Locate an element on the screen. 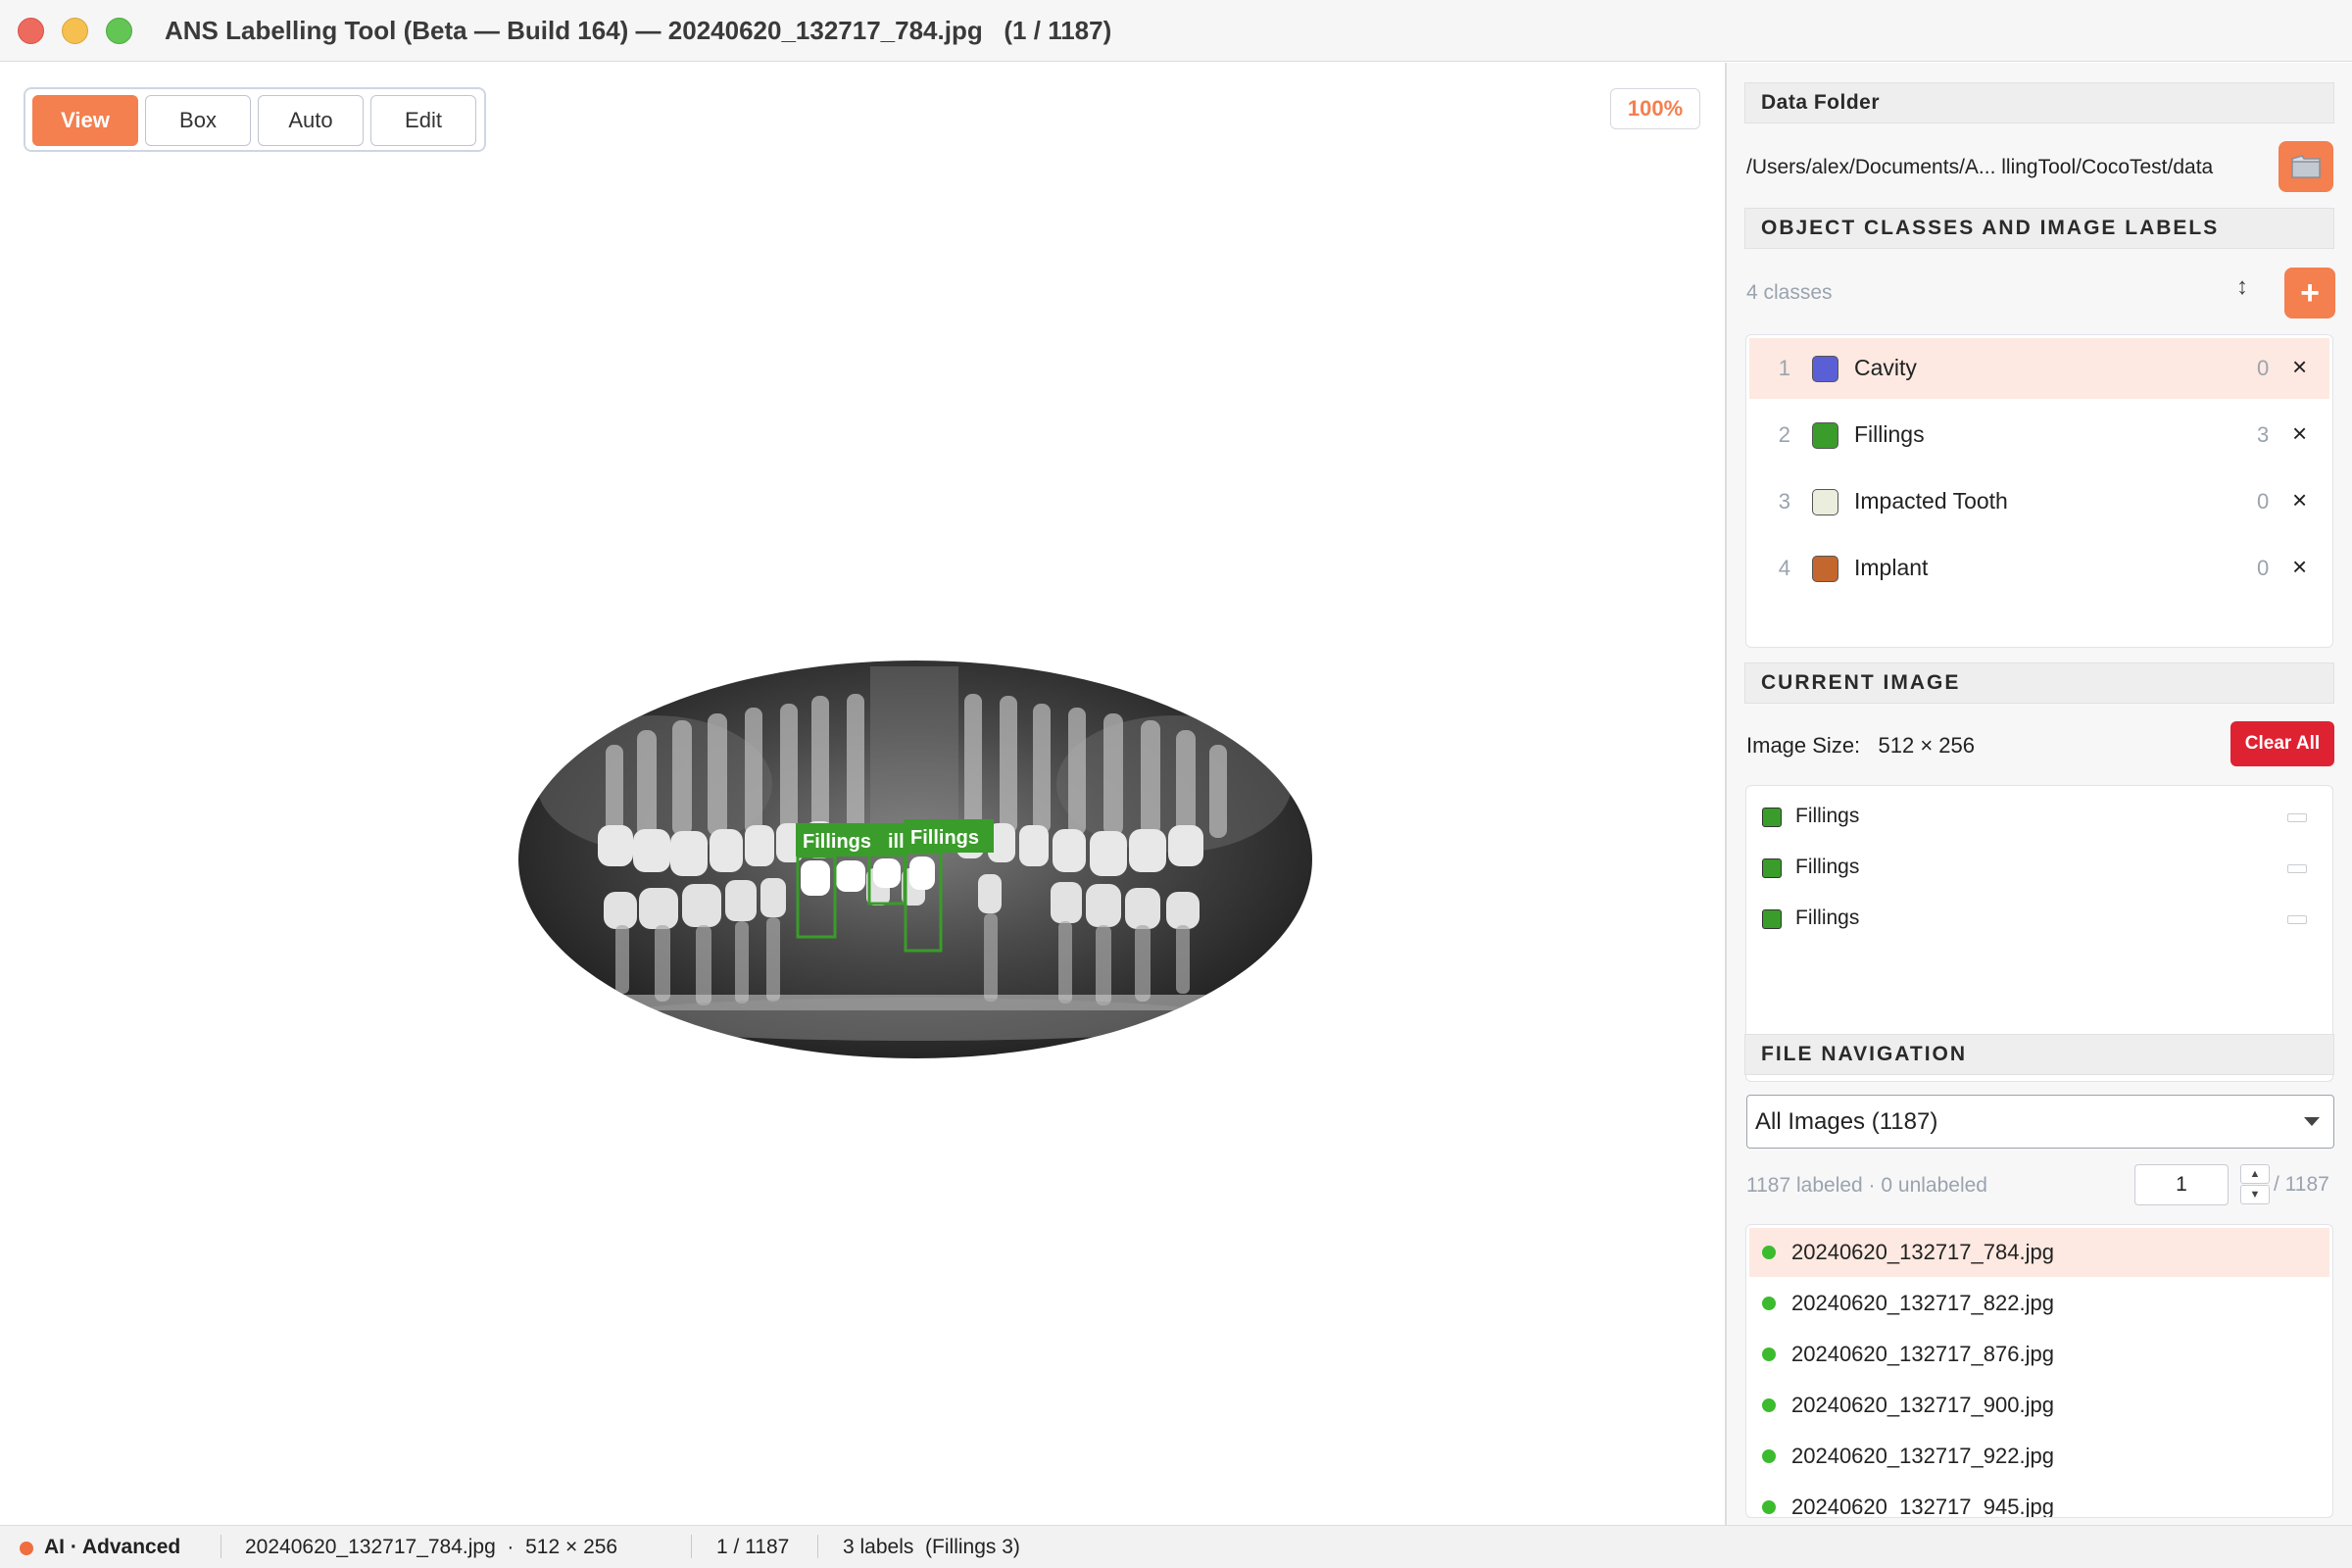 The image size is (2352, 1568). file-name: 20240620_132717_945.jpg is located at coordinates (1922, 1506).